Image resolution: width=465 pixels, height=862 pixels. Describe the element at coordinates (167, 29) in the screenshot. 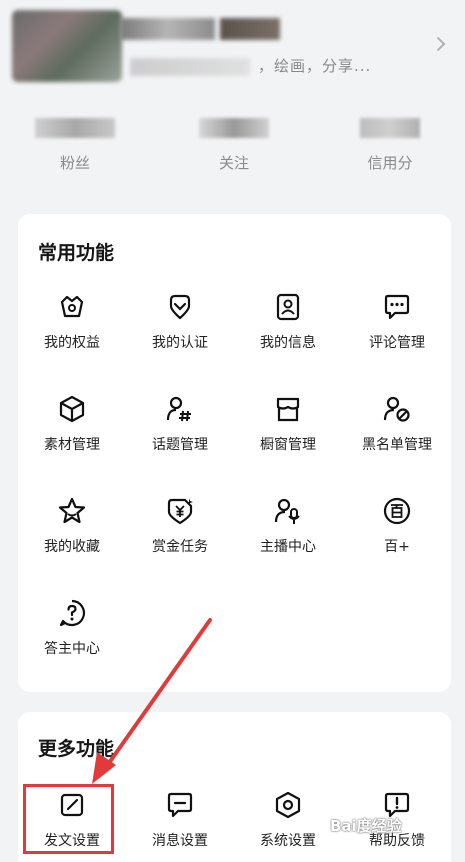

I see `username-blurred` at that location.